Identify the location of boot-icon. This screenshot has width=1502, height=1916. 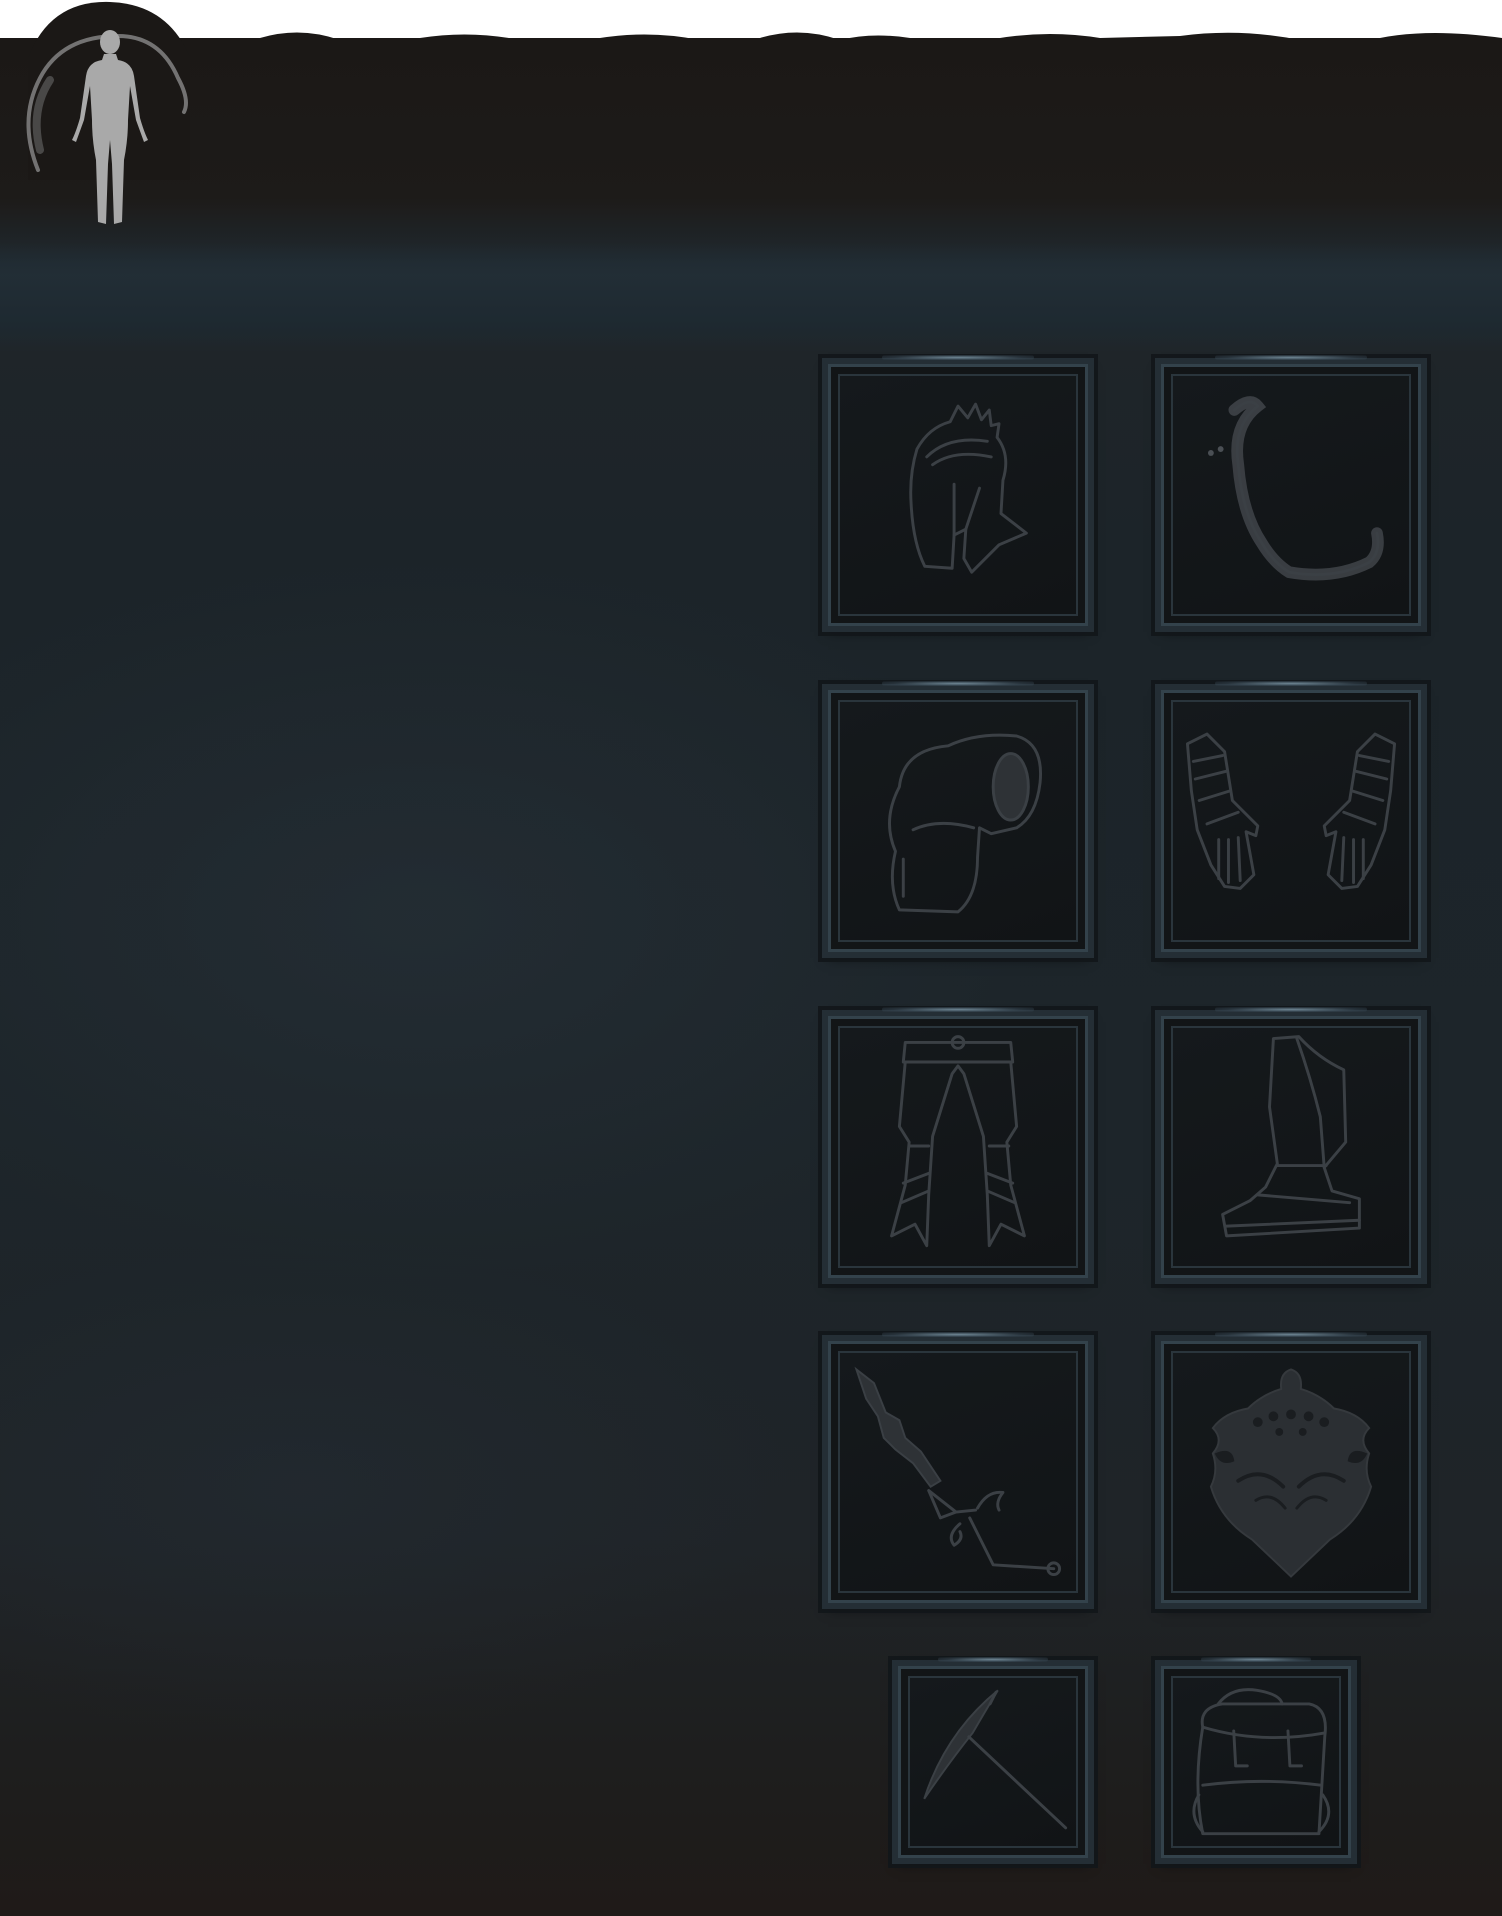
(1291, 1136).